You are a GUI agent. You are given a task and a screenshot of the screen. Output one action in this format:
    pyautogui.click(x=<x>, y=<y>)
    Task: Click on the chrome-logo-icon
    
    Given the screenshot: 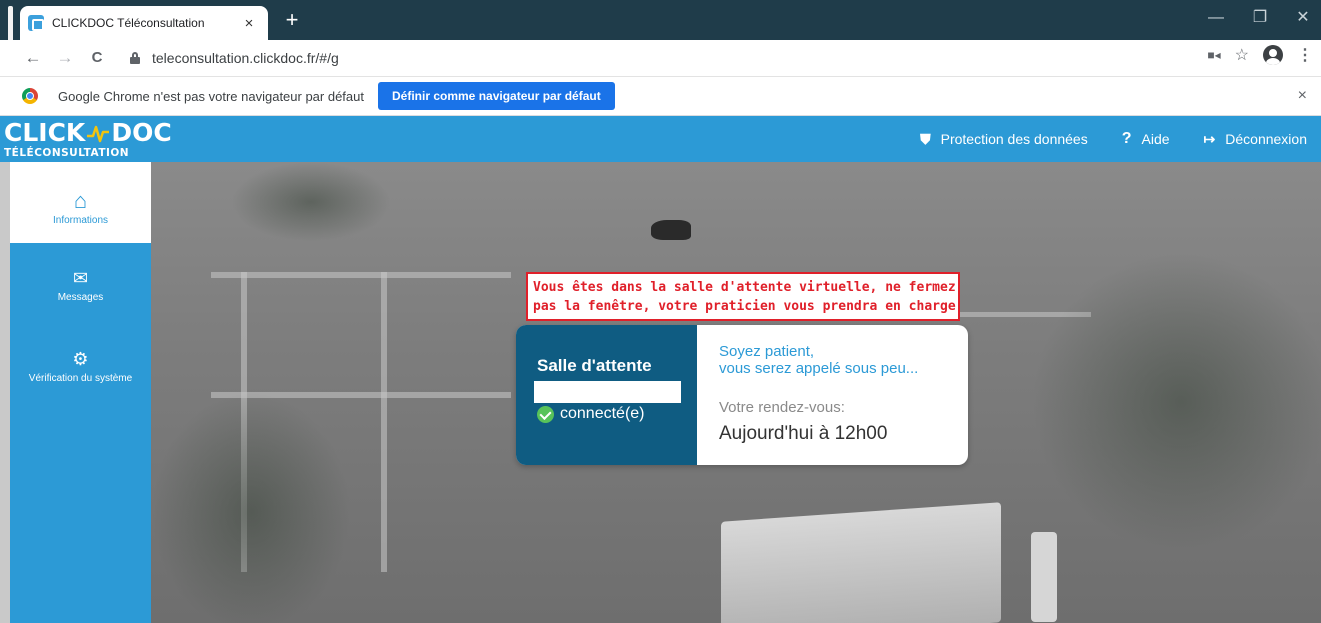 What is the action you would take?
    pyautogui.click(x=30, y=96)
    